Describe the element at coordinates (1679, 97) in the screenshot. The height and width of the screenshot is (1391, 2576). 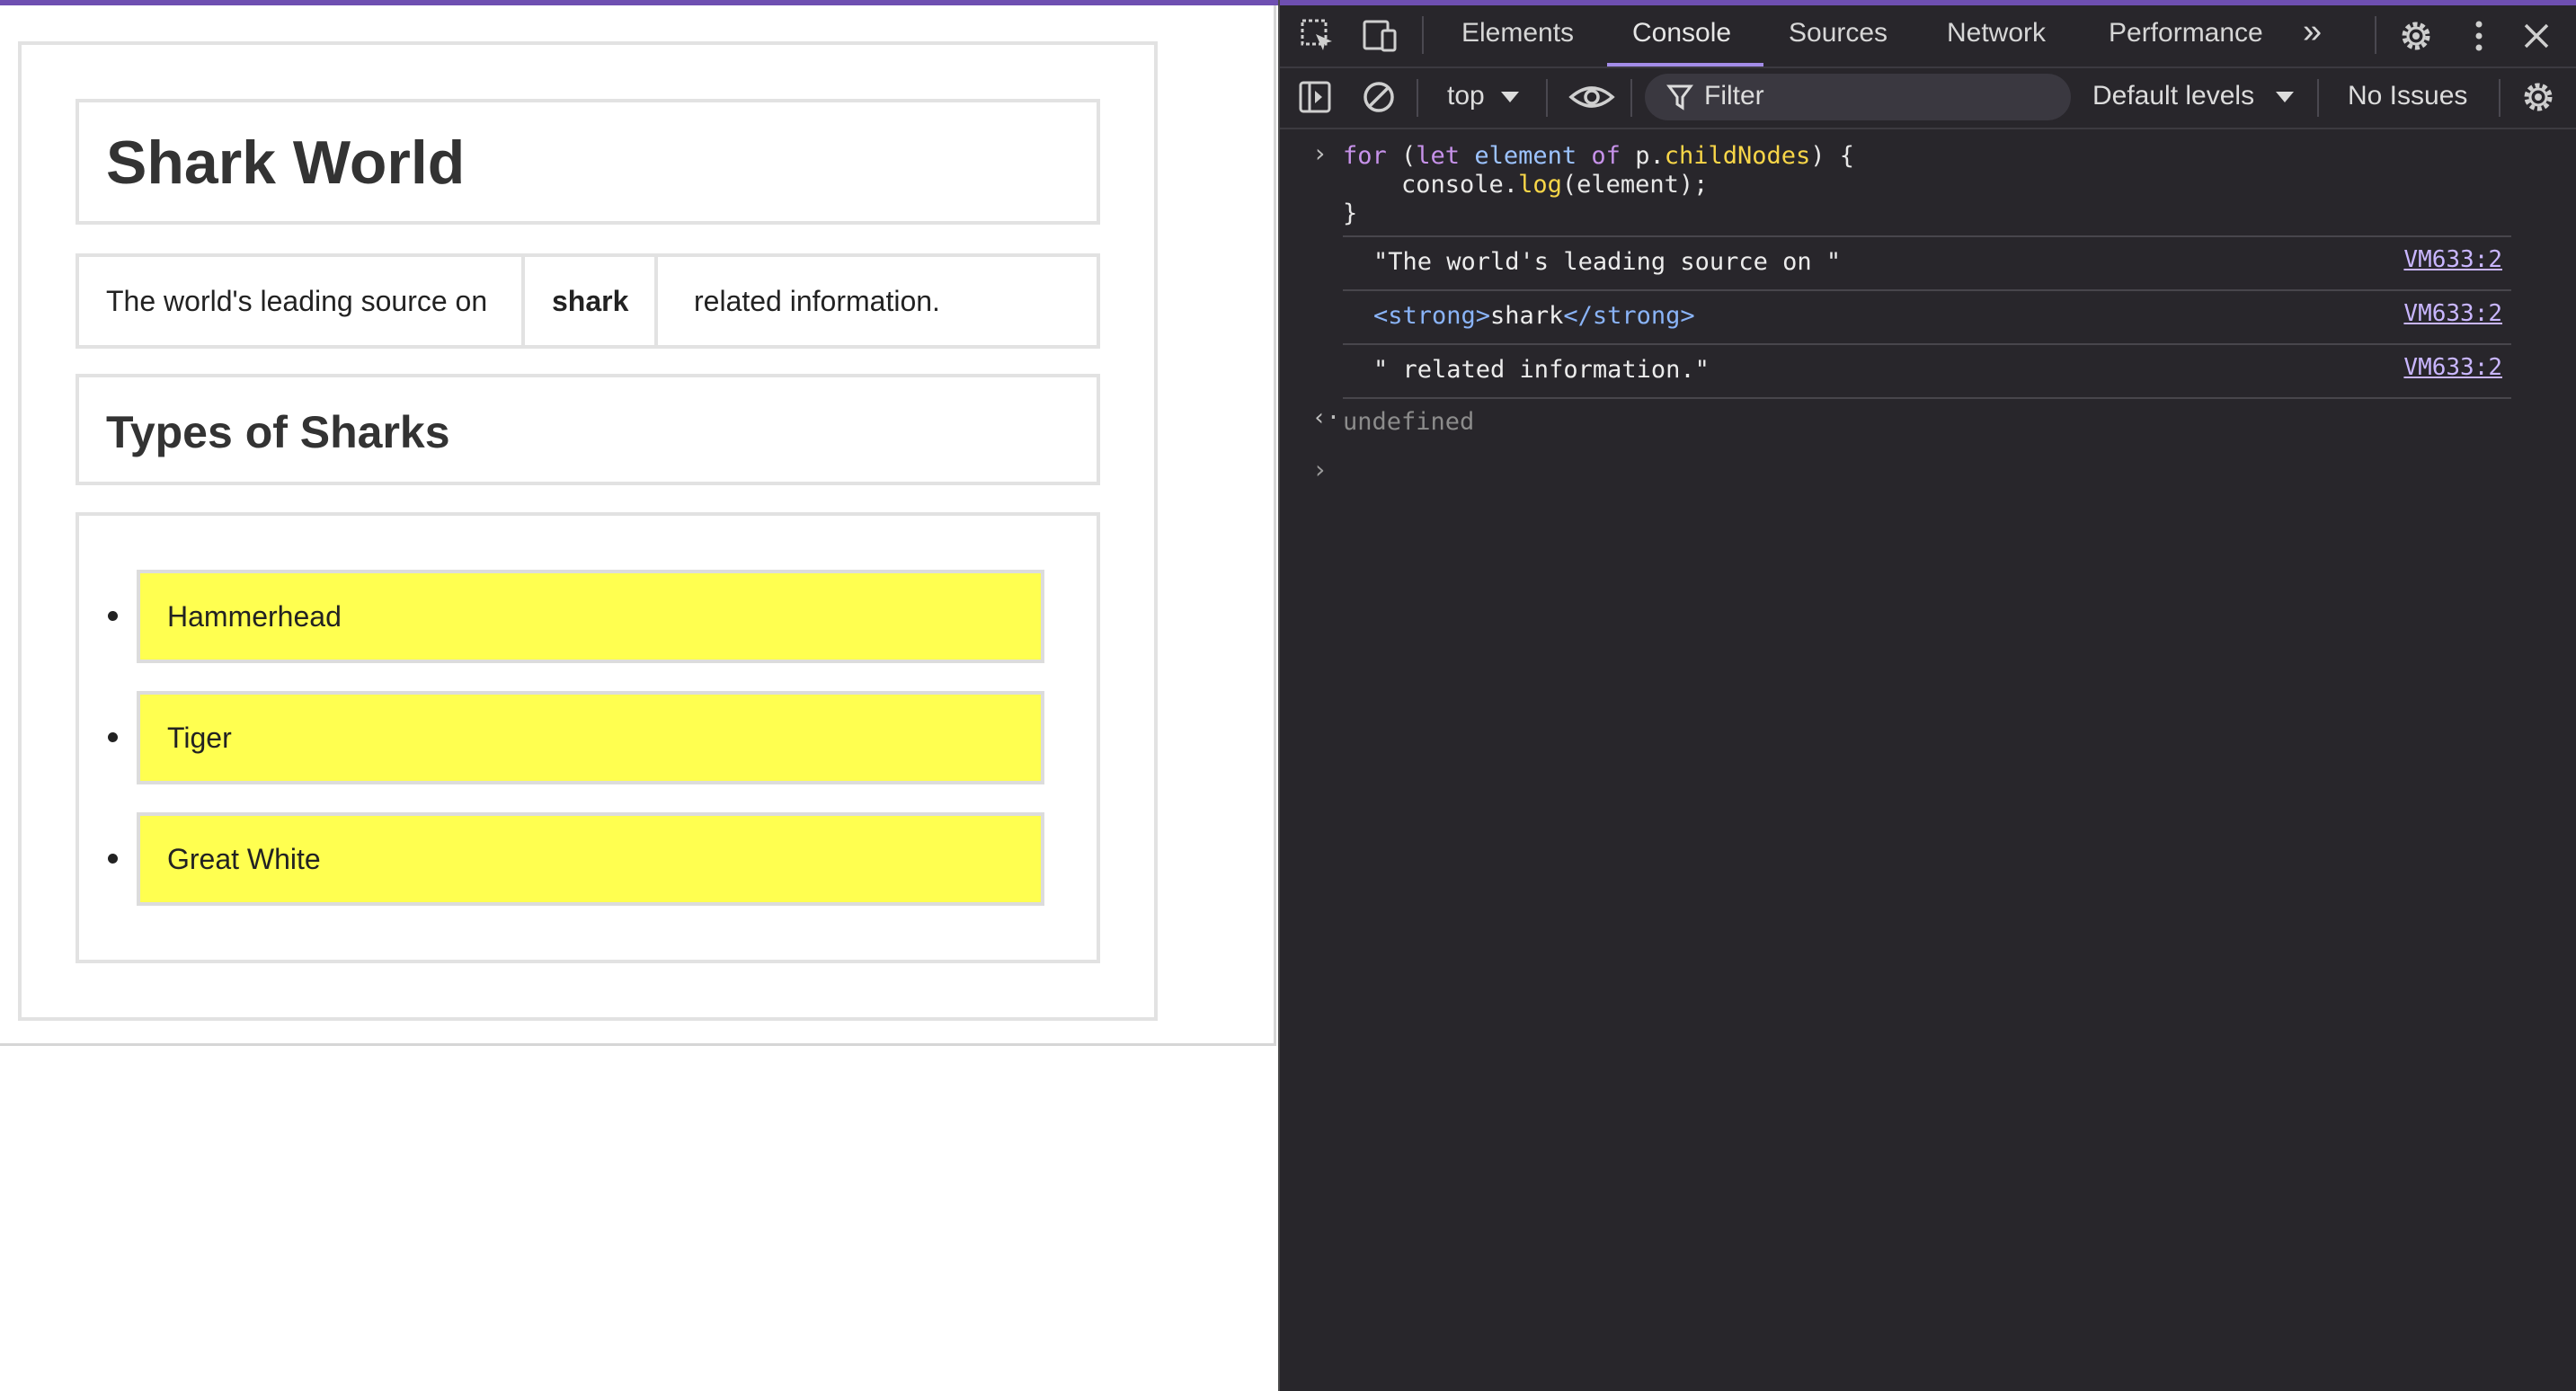
I see `filter-funnel-icon` at that location.